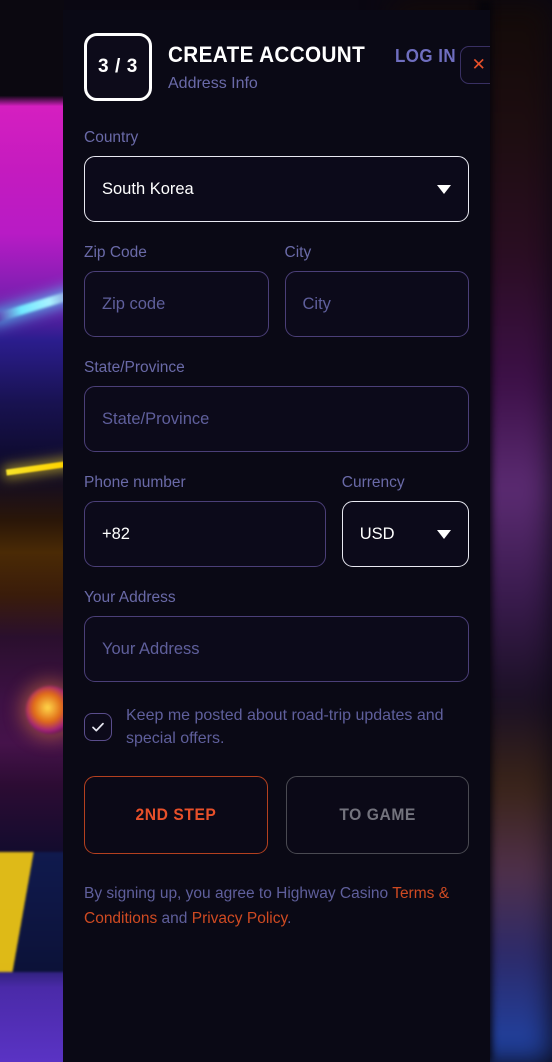  Describe the element at coordinates (134, 303) in the screenshot. I see `zip-placeholder: Zip code` at that location.